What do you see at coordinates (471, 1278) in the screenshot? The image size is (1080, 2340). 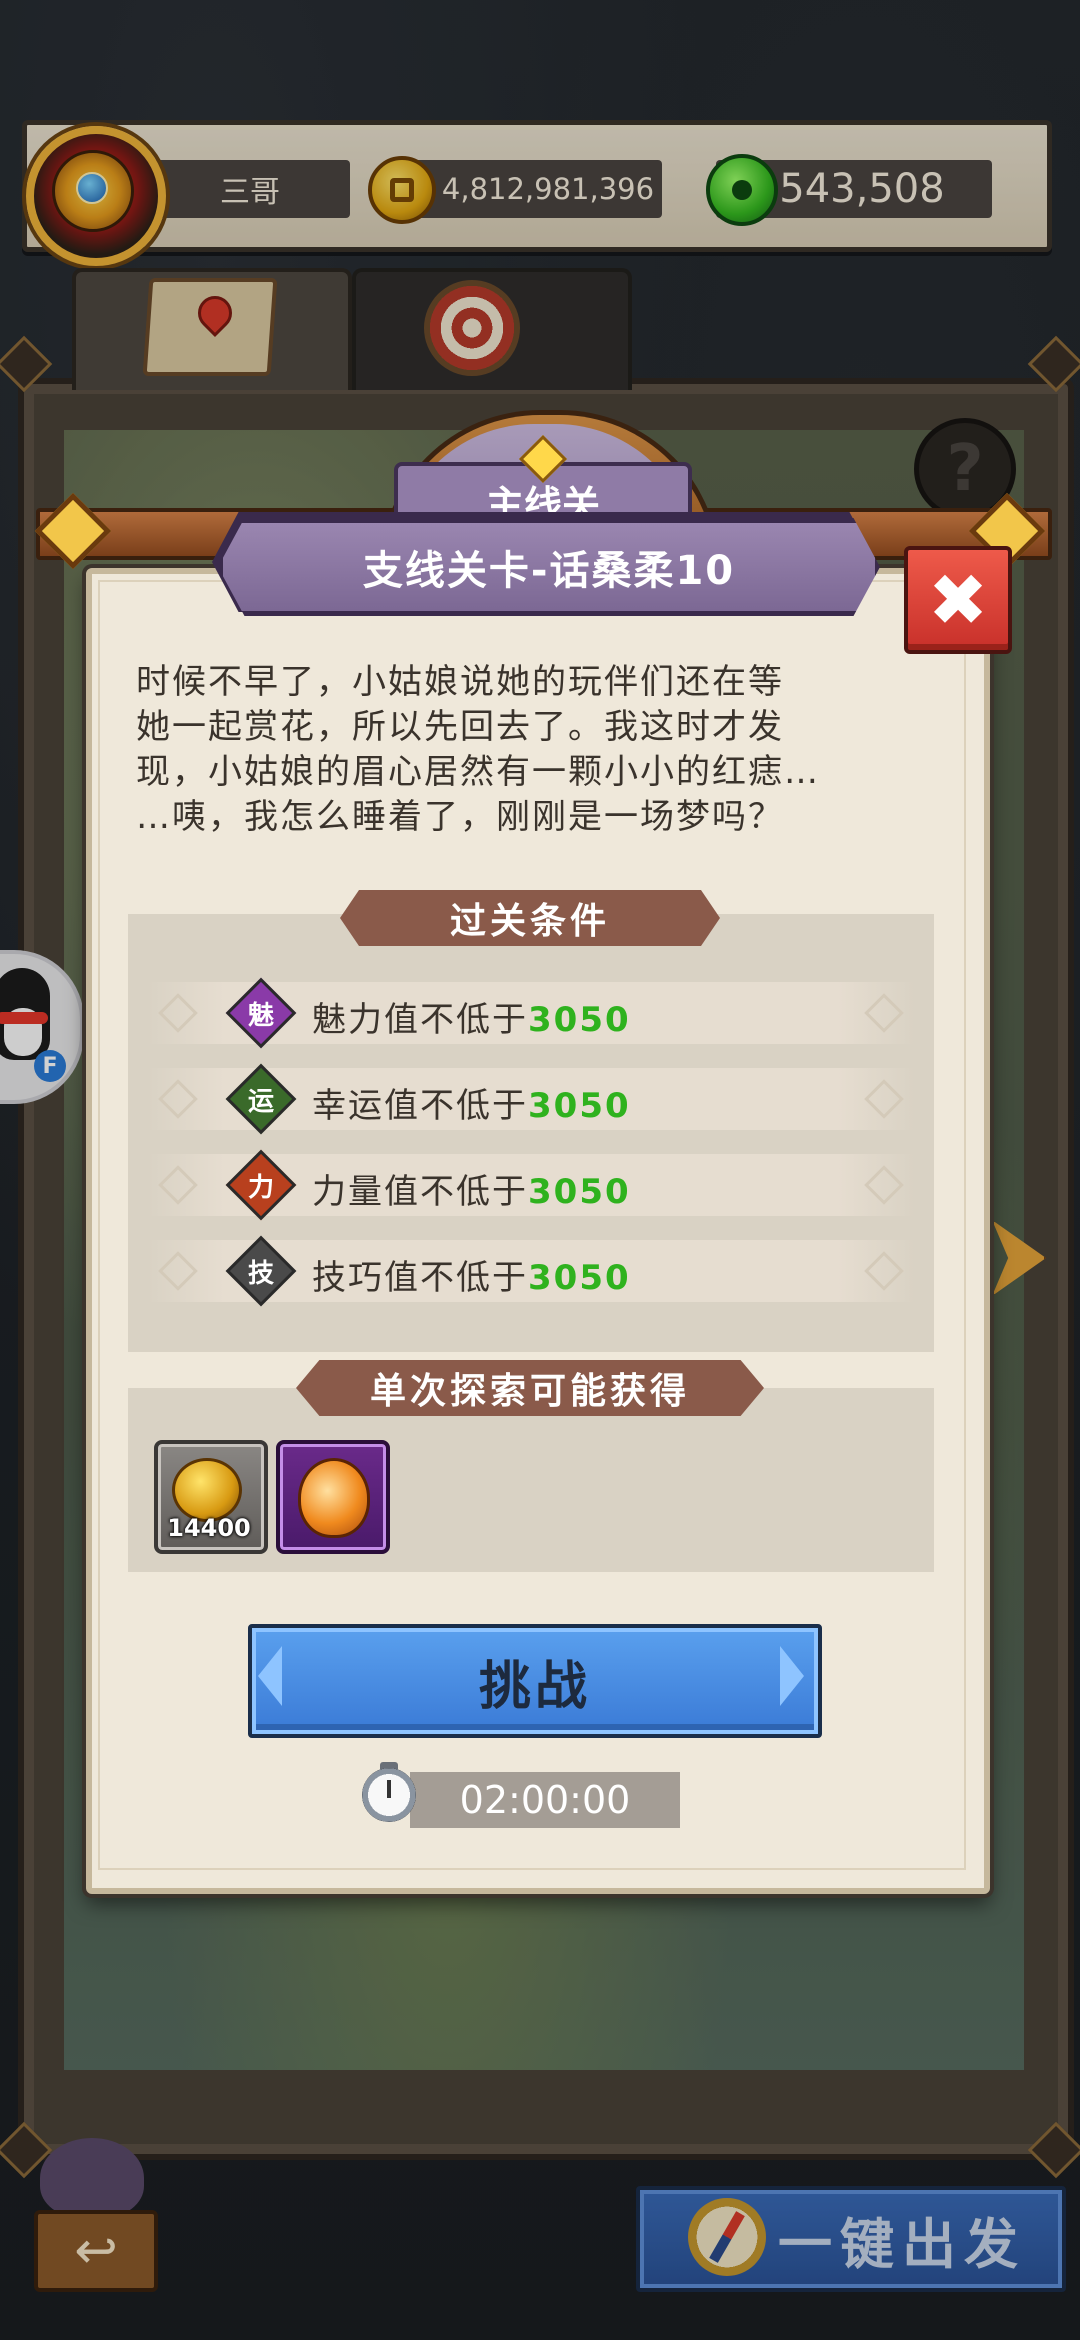 I see `condition-text: 技巧值不低于3050` at bounding box center [471, 1278].